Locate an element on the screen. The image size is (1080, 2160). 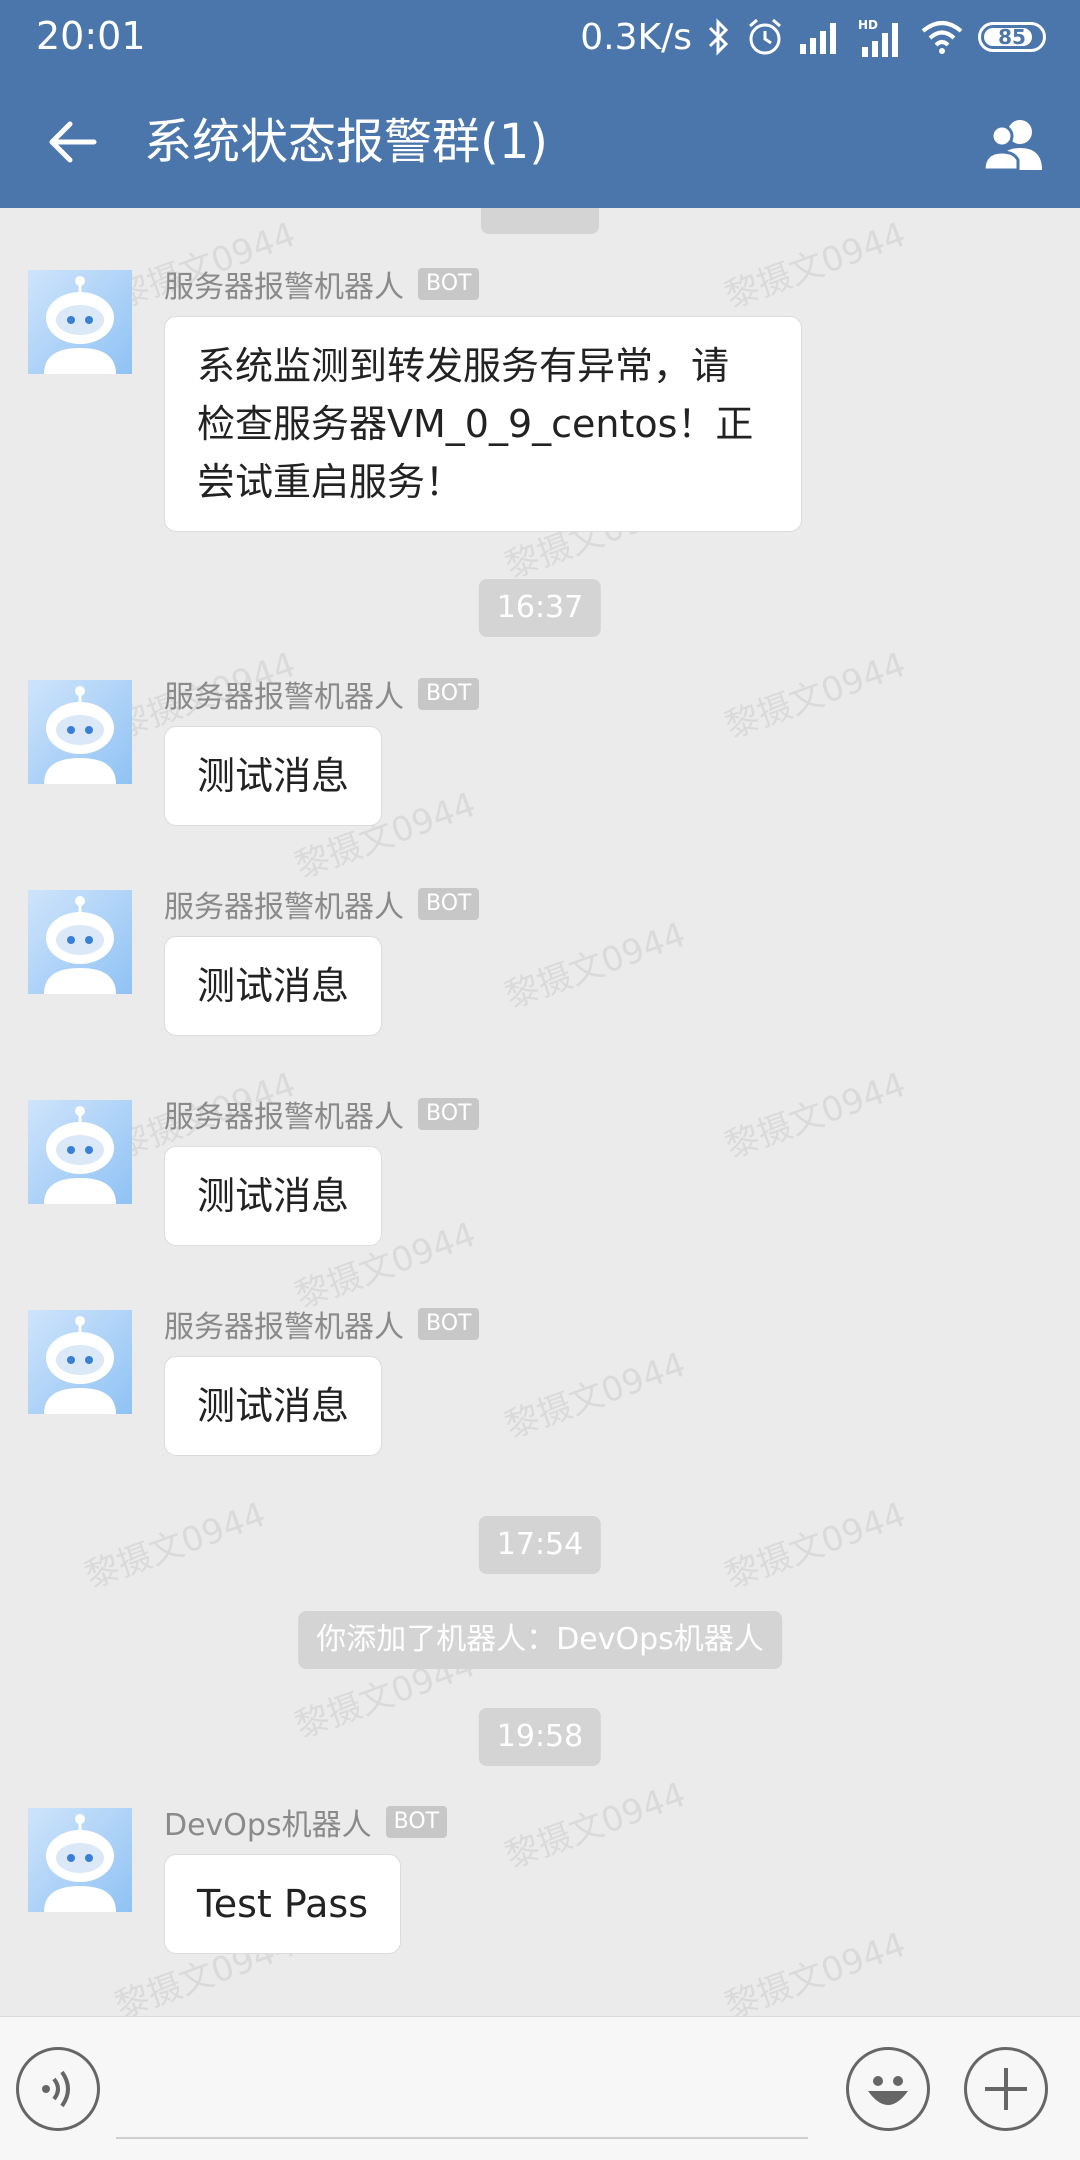
battery-icon: 85 is located at coordinates (1012, 37).